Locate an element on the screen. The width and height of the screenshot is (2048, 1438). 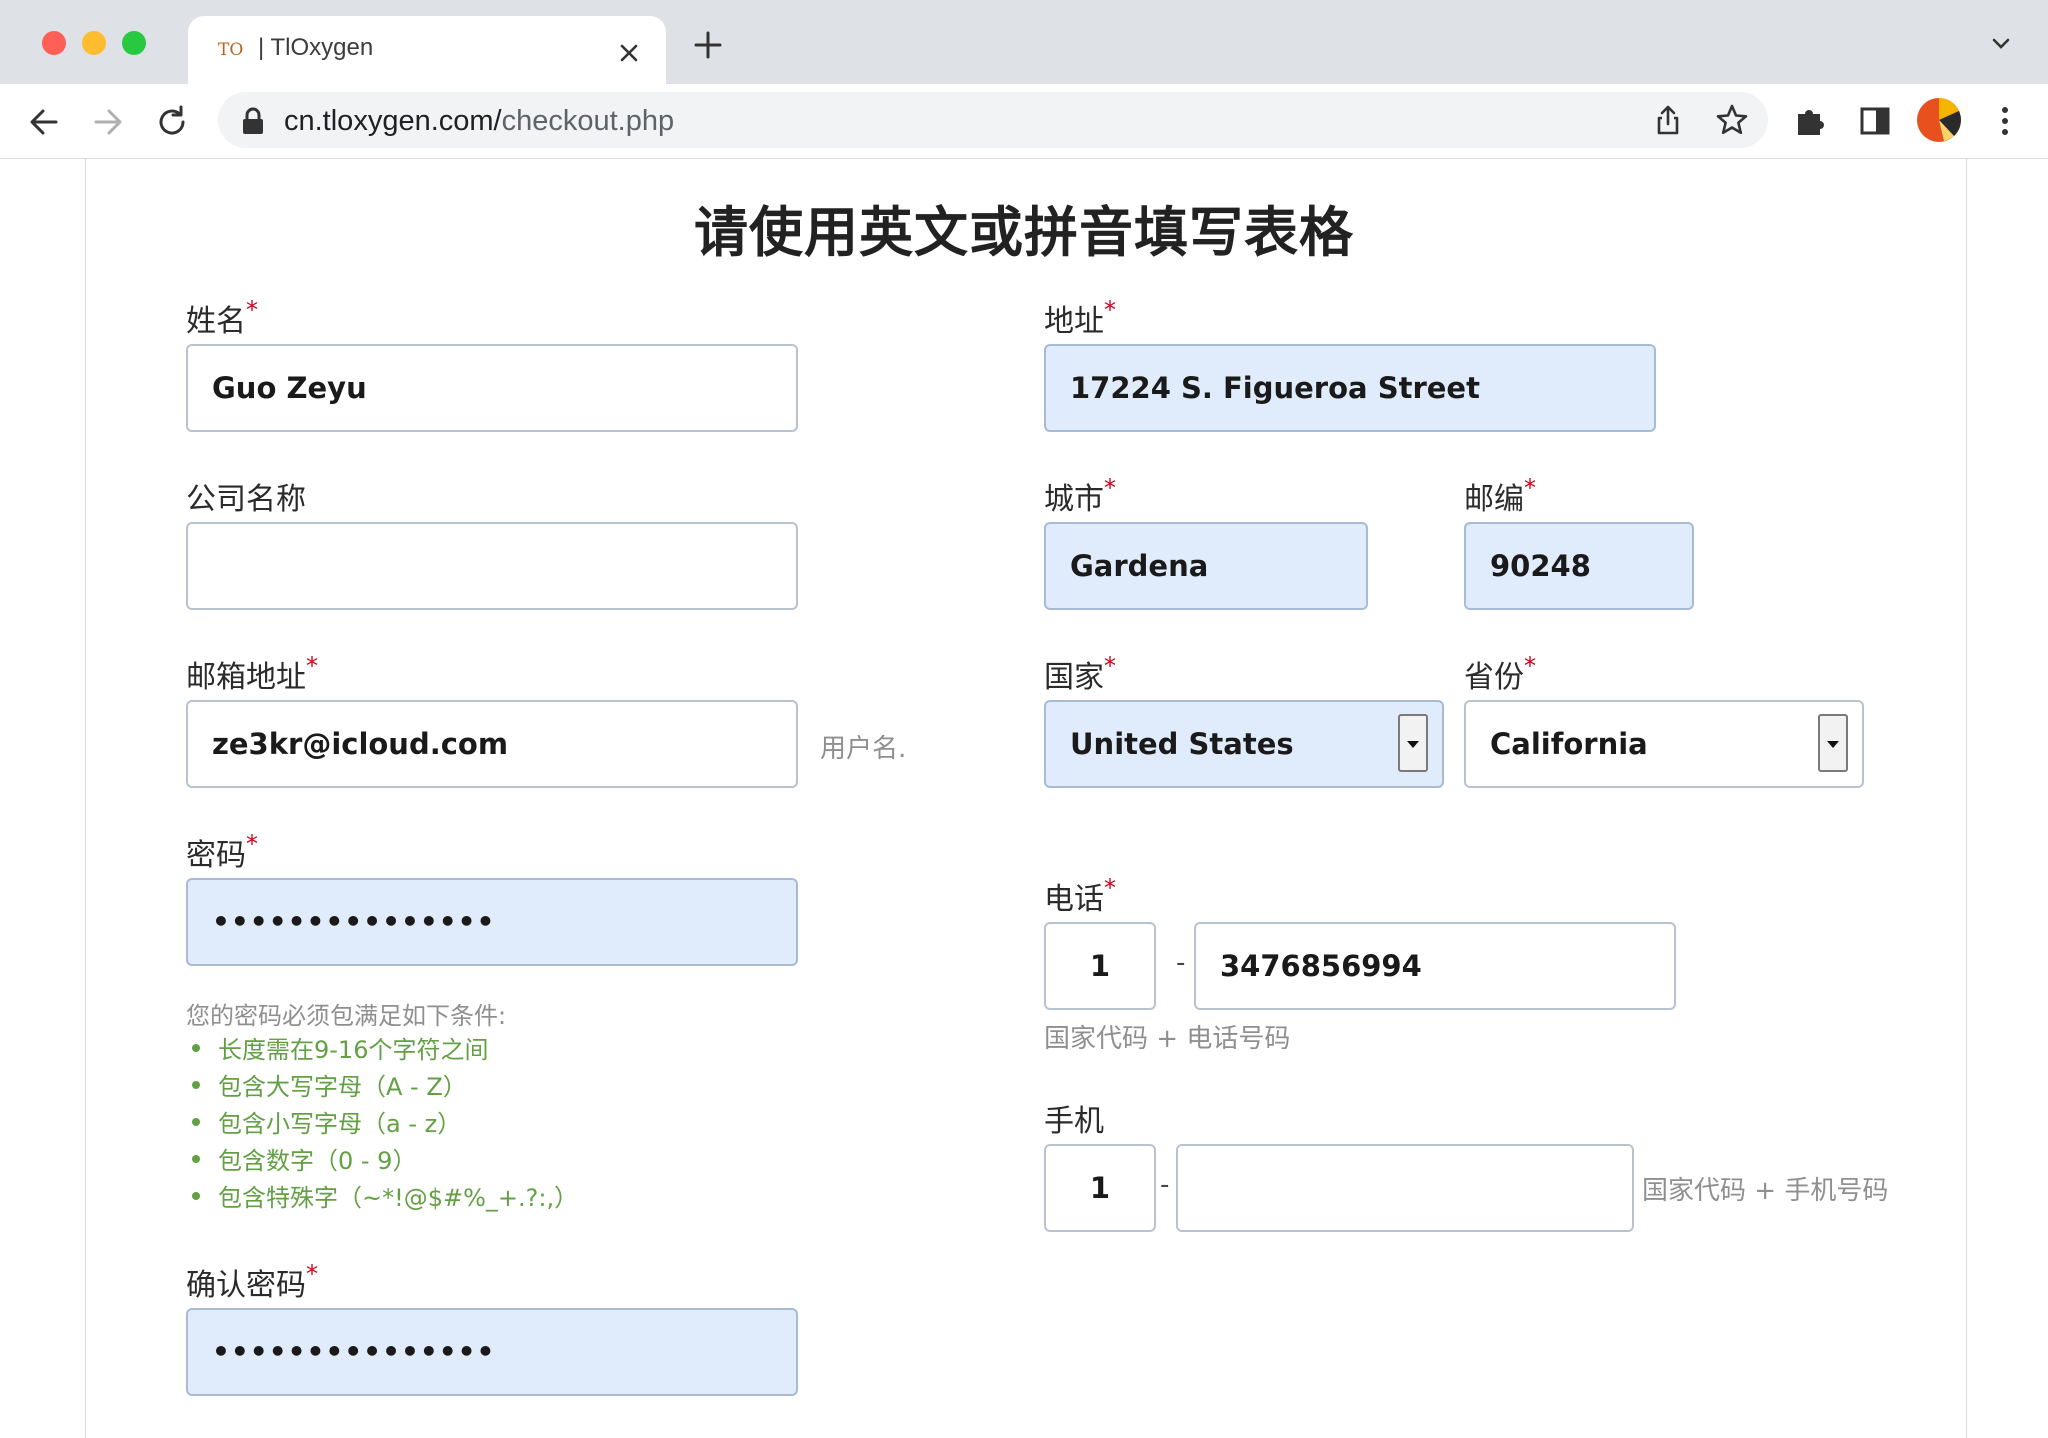
email-label: 邮箱地址* is located at coordinates (252, 673).